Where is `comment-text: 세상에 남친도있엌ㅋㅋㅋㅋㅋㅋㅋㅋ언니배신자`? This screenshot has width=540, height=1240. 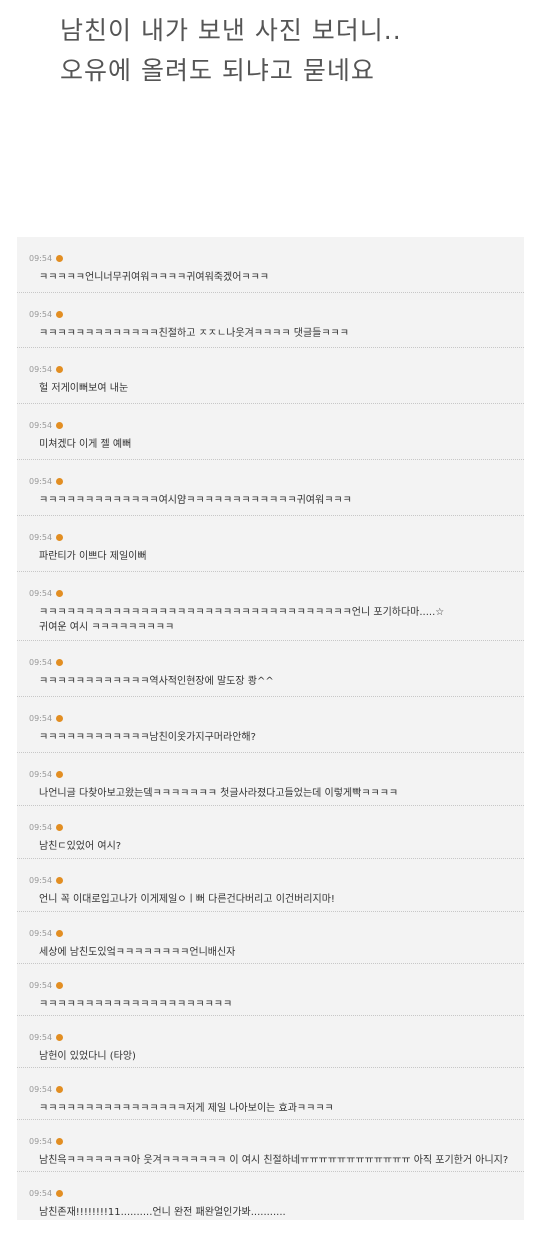 comment-text: 세상에 남친도있엌ㅋㅋㅋㅋㅋㅋㅋㅋ언니배신자 is located at coordinates (137, 952).